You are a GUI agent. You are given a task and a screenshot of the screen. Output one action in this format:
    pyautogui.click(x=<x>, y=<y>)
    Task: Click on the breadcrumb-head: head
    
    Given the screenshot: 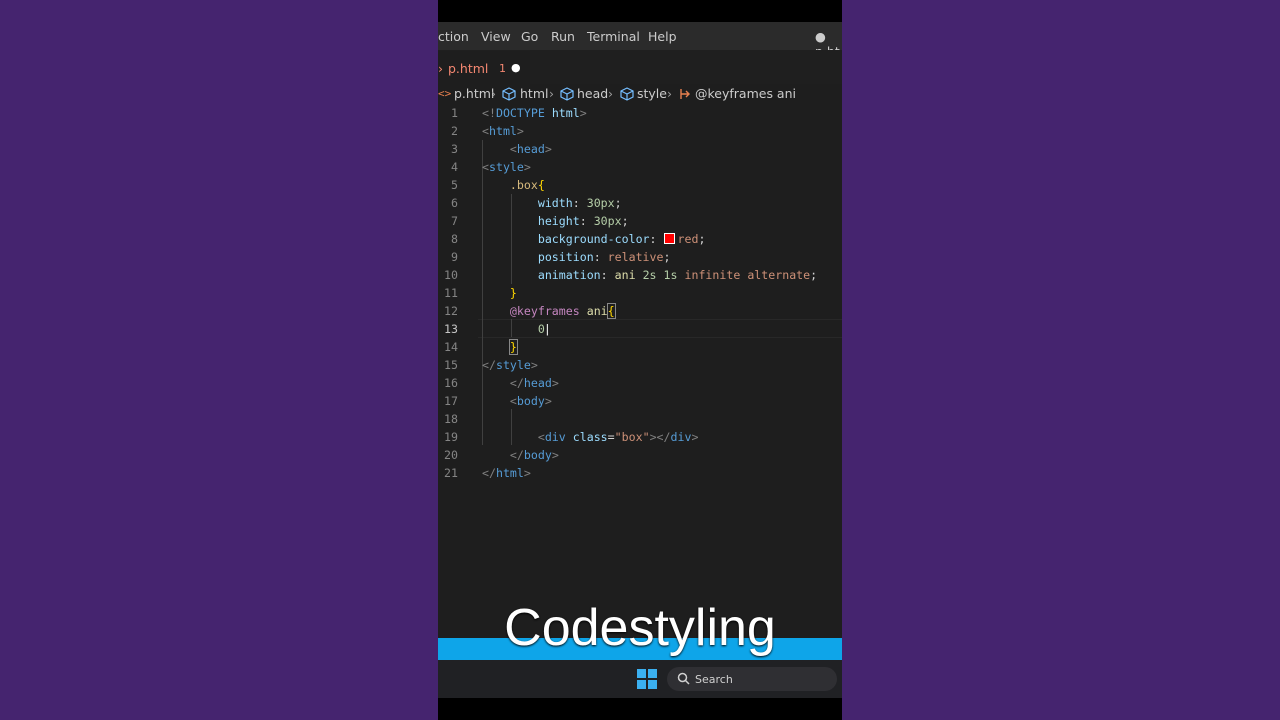 What is the action you would take?
    pyautogui.click(x=592, y=93)
    